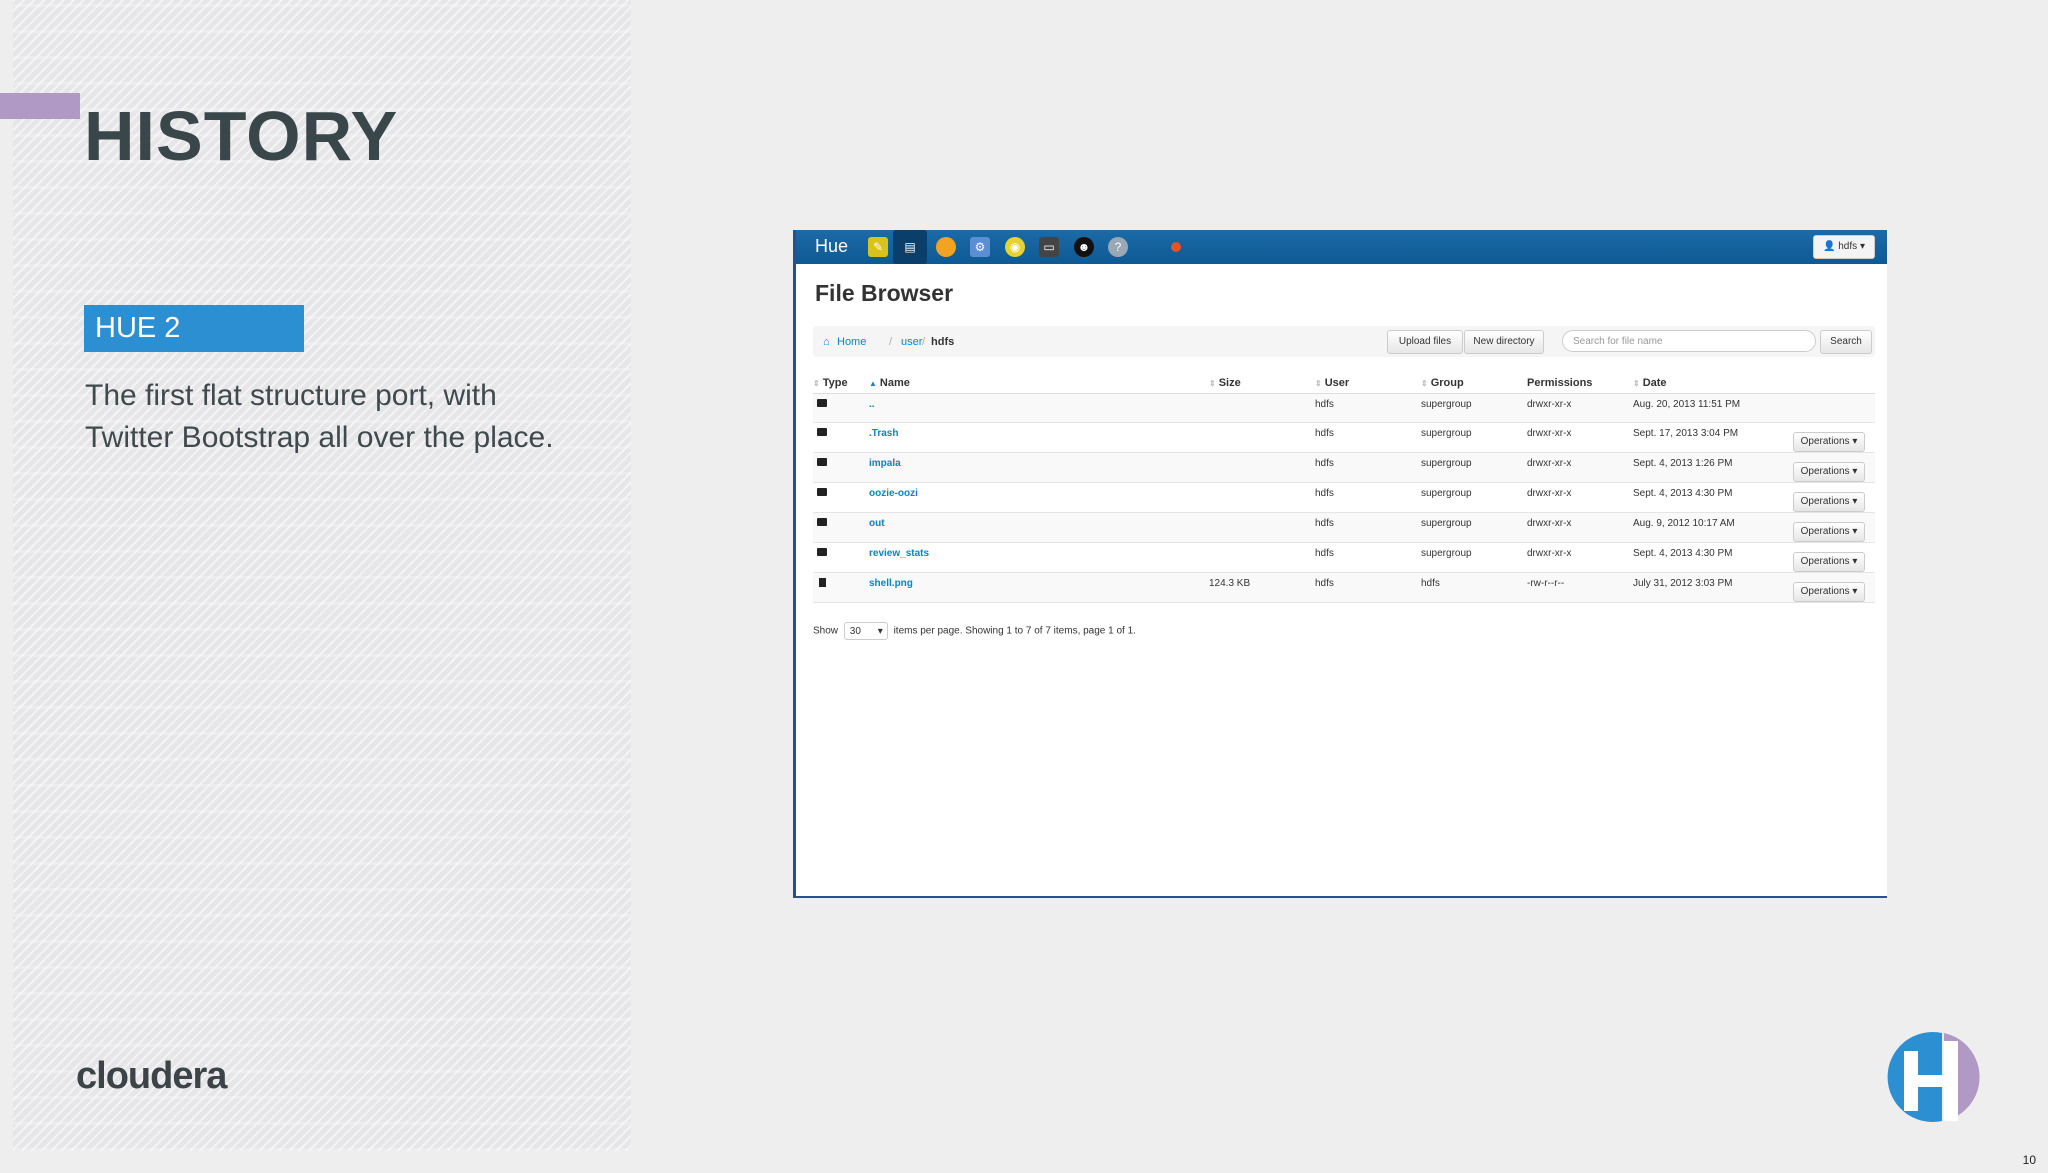  What do you see at coordinates (831, 246) in the screenshot?
I see `hue-brand: Hue` at bounding box center [831, 246].